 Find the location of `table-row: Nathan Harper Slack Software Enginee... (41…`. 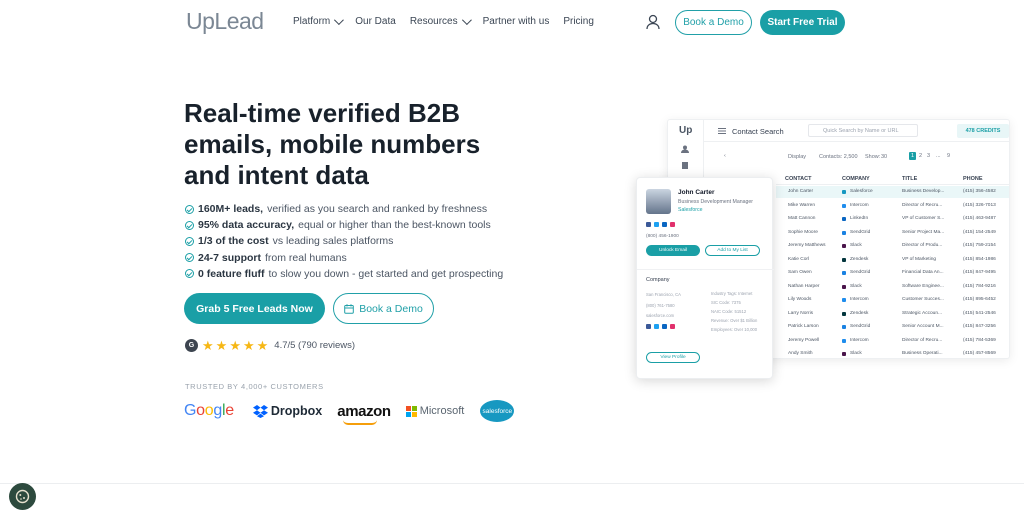

table-row: Nathan Harper Slack Software Enginee... (41… is located at coordinates (892, 287).